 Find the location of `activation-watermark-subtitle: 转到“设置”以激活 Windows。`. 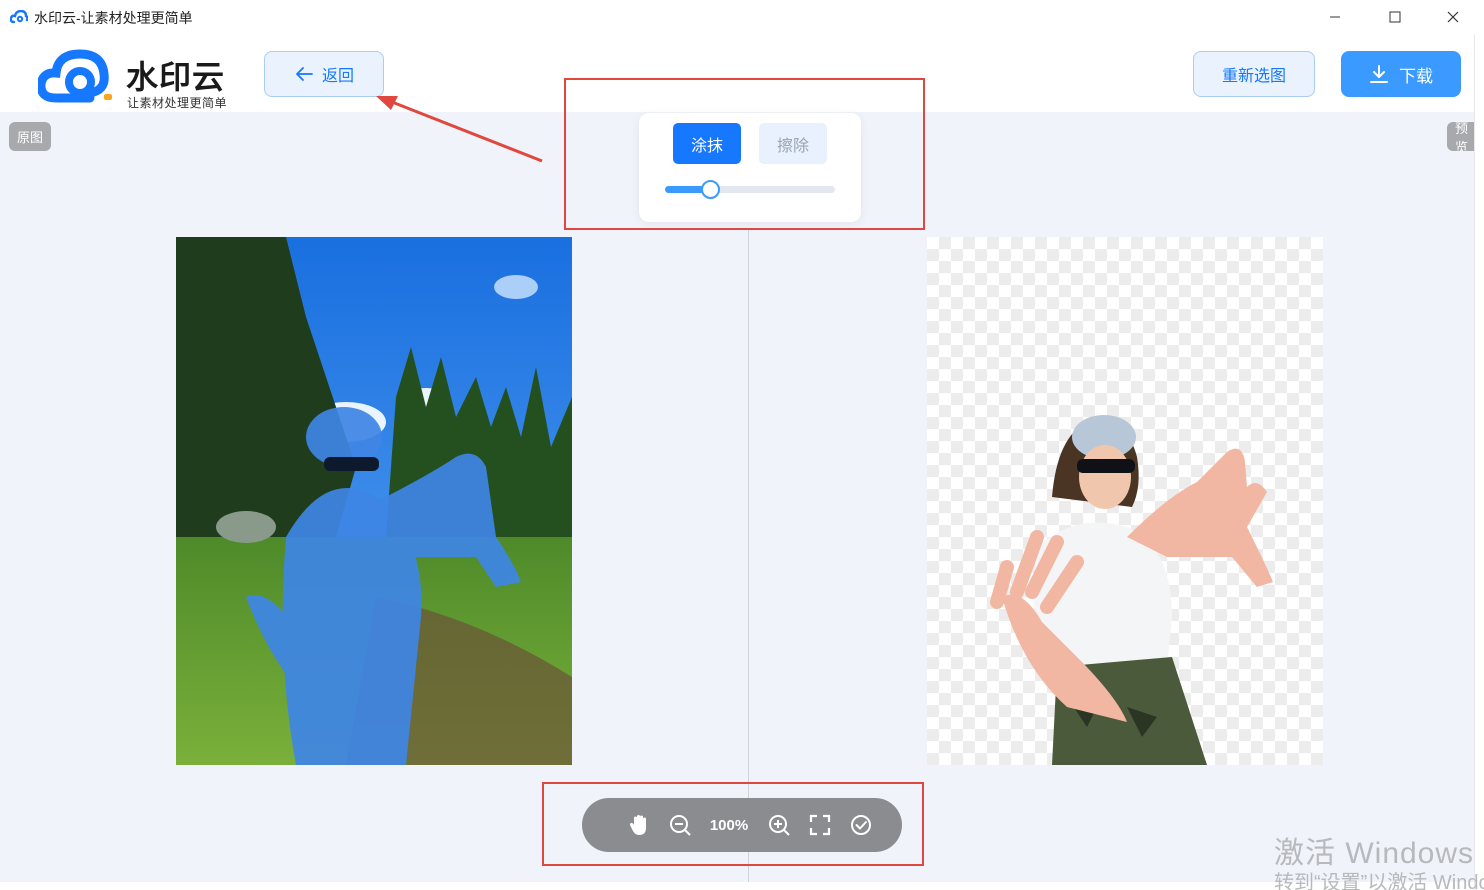

activation-watermark-subtitle: 转到“设置”以激活 Windows。 is located at coordinates (1379, 881).